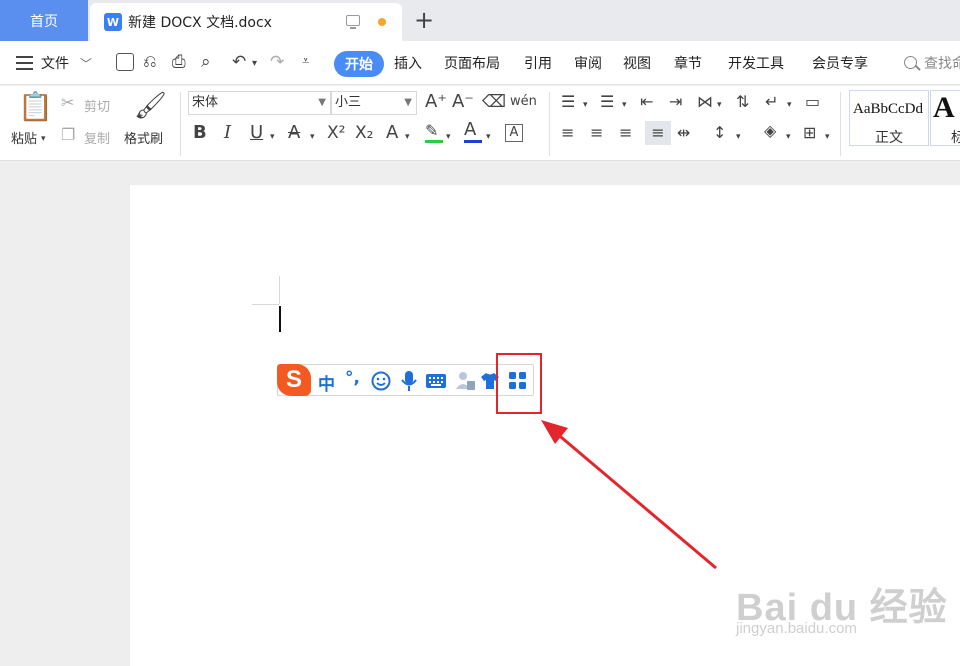 Image resolution: width=960 pixels, height=666 pixels. Describe the element at coordinates (629, 495) in the screenshot. I see `annotation-arrow` at that location.